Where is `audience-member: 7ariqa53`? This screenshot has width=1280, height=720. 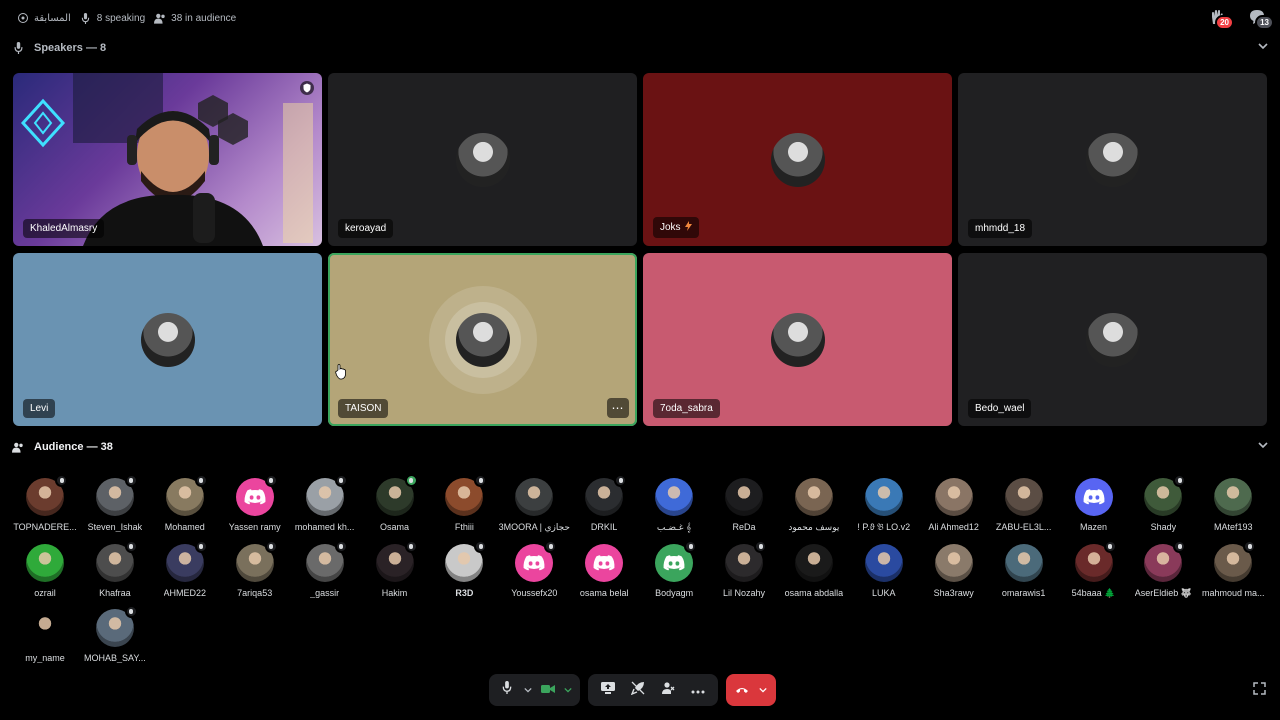 audience-member: 7ariqa53 is located at coordinates (255, 572).